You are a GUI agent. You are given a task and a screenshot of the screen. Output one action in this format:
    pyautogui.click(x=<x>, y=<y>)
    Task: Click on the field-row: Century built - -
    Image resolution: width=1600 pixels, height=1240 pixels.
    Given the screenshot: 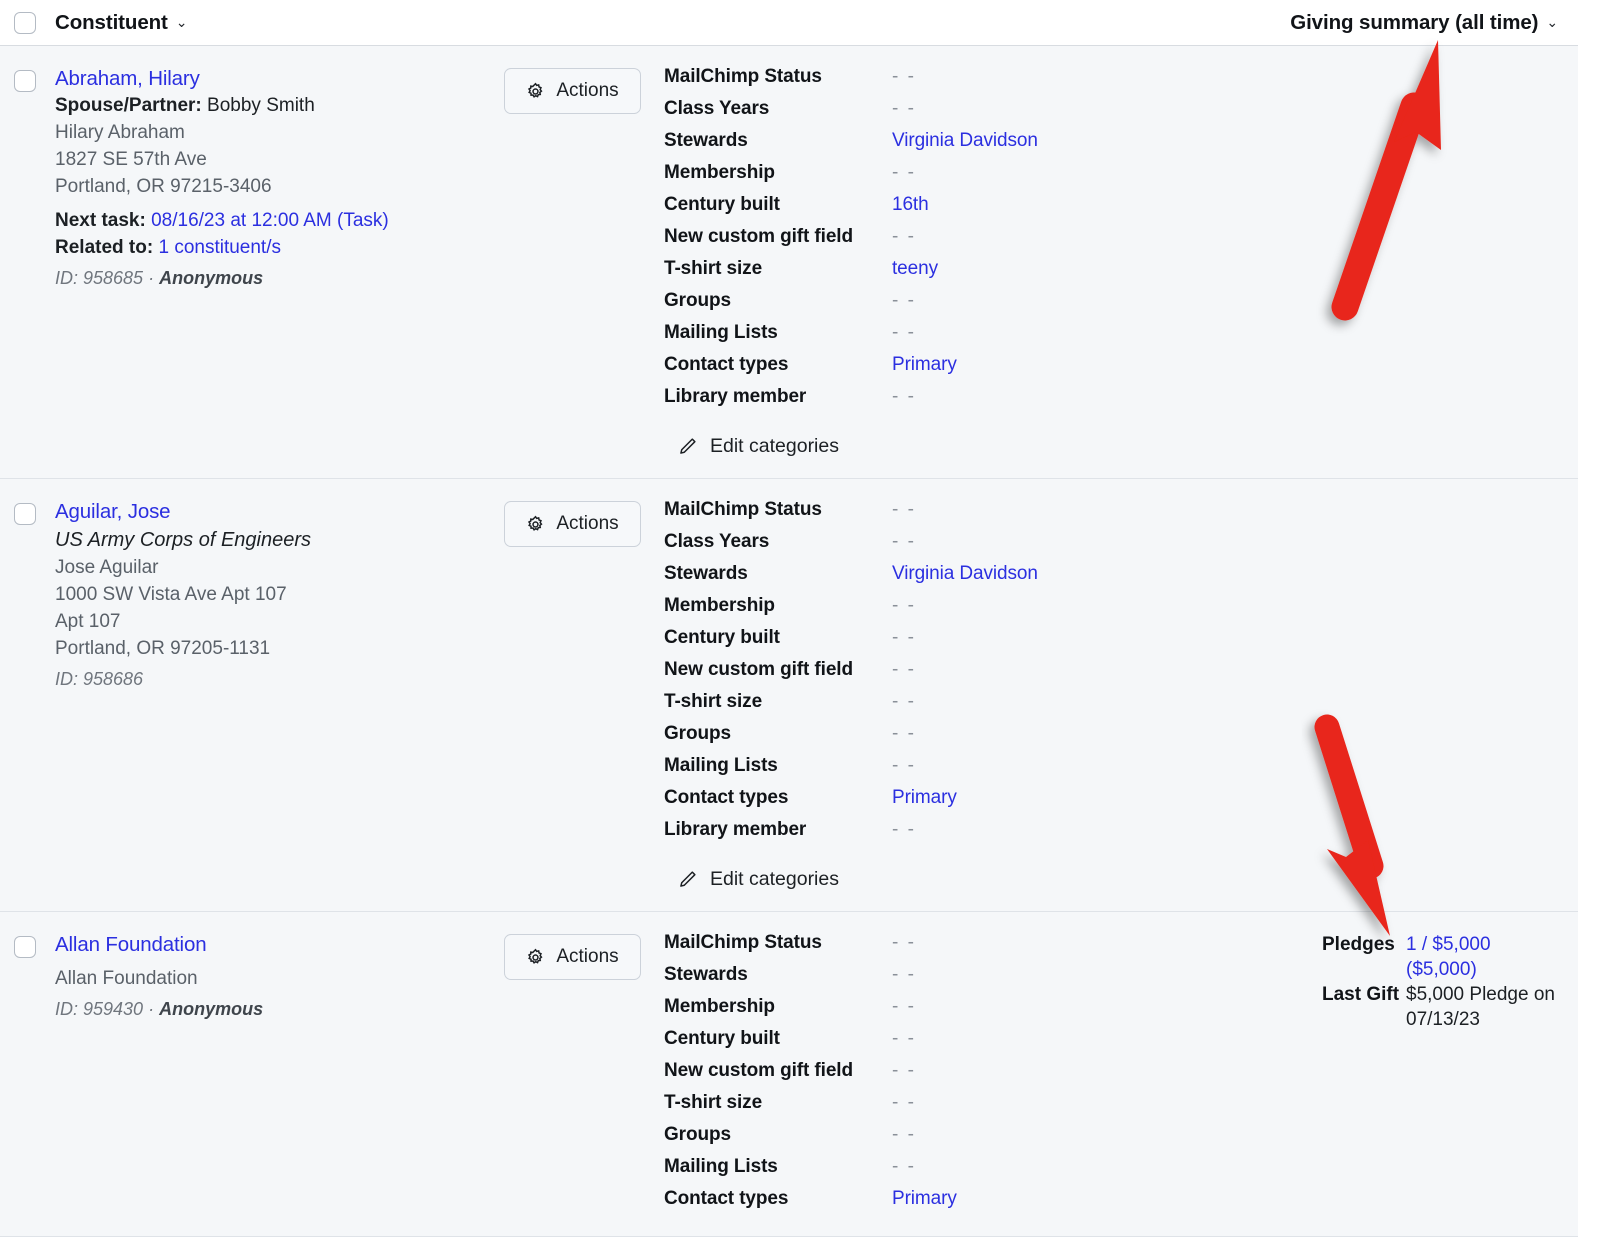 What is the action you would take?
    pyautogui.click(x=964, y=643)
    